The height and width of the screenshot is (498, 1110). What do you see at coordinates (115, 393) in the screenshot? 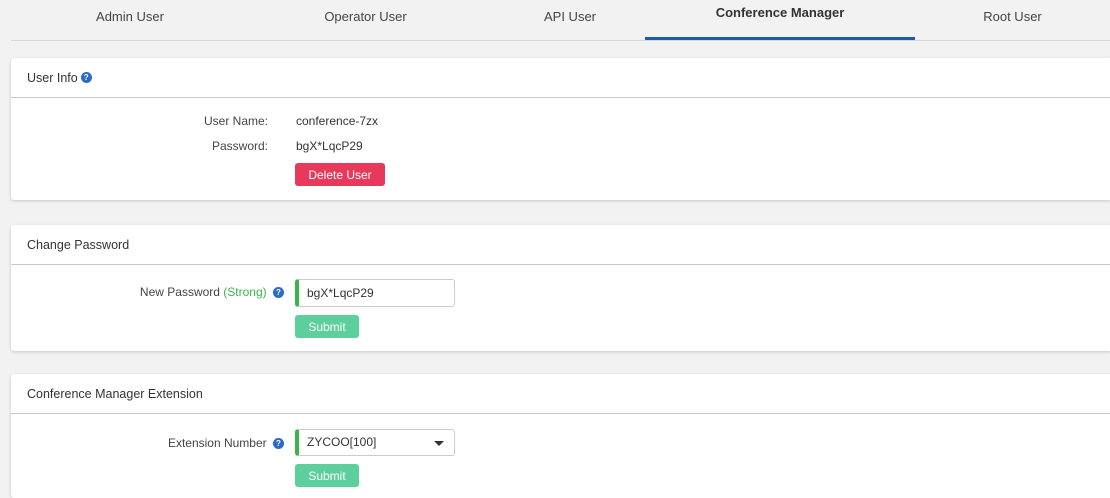
I see `panel-title: Conference Manager Extension` at bounding box center [115, 393].